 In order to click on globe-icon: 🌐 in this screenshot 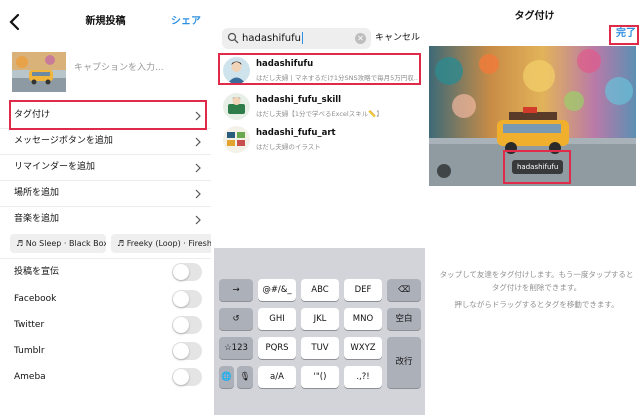, I will do `click(226, 377)`.